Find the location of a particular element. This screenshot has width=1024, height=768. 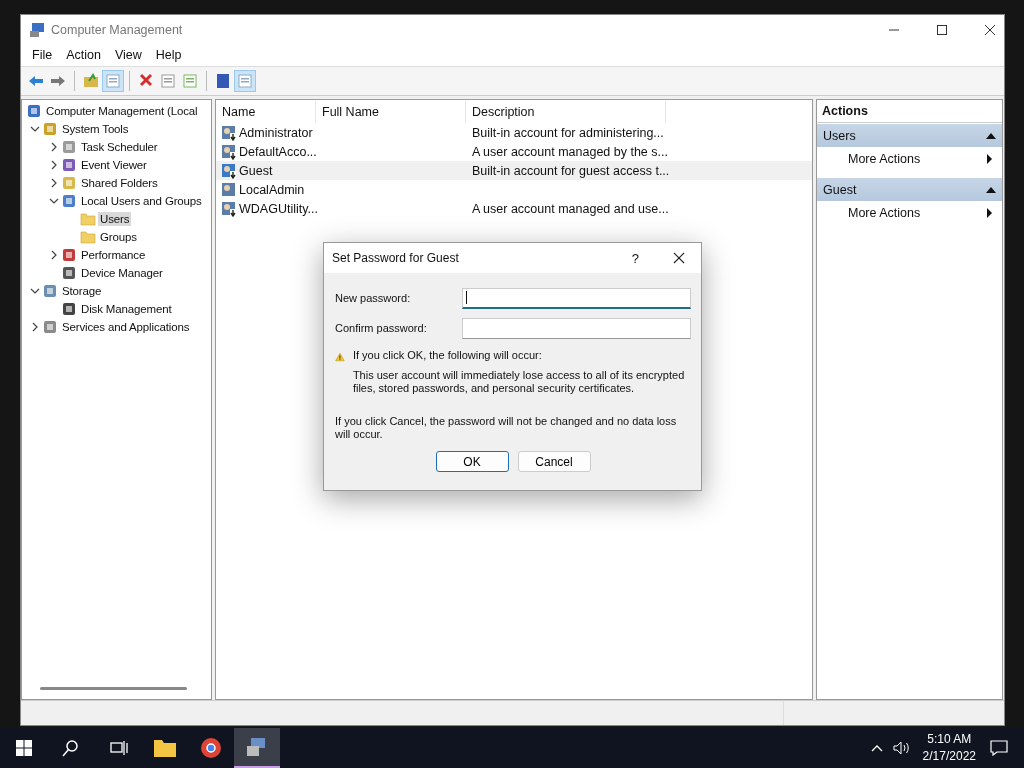

action-section-header: Users is located at coordinates (909, 135).